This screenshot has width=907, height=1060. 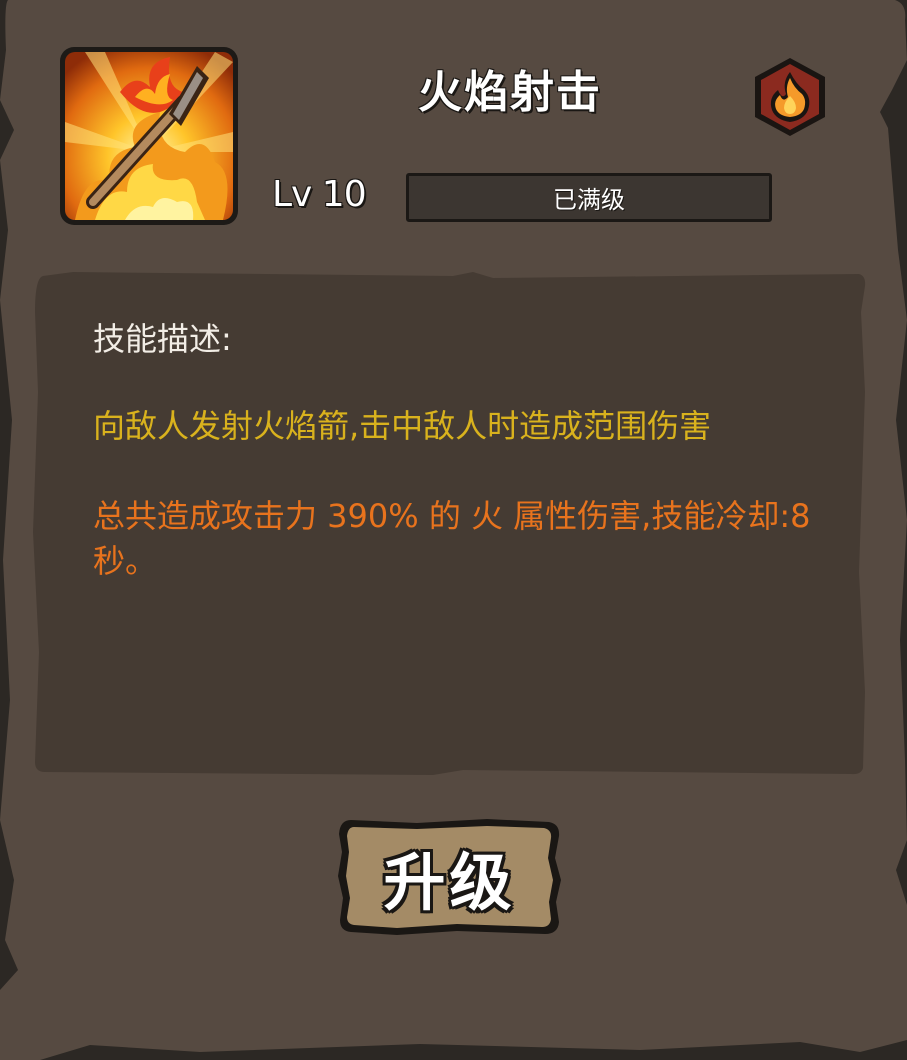 I want to click on upgrade-button: 升级, so click(x=449, y=877).